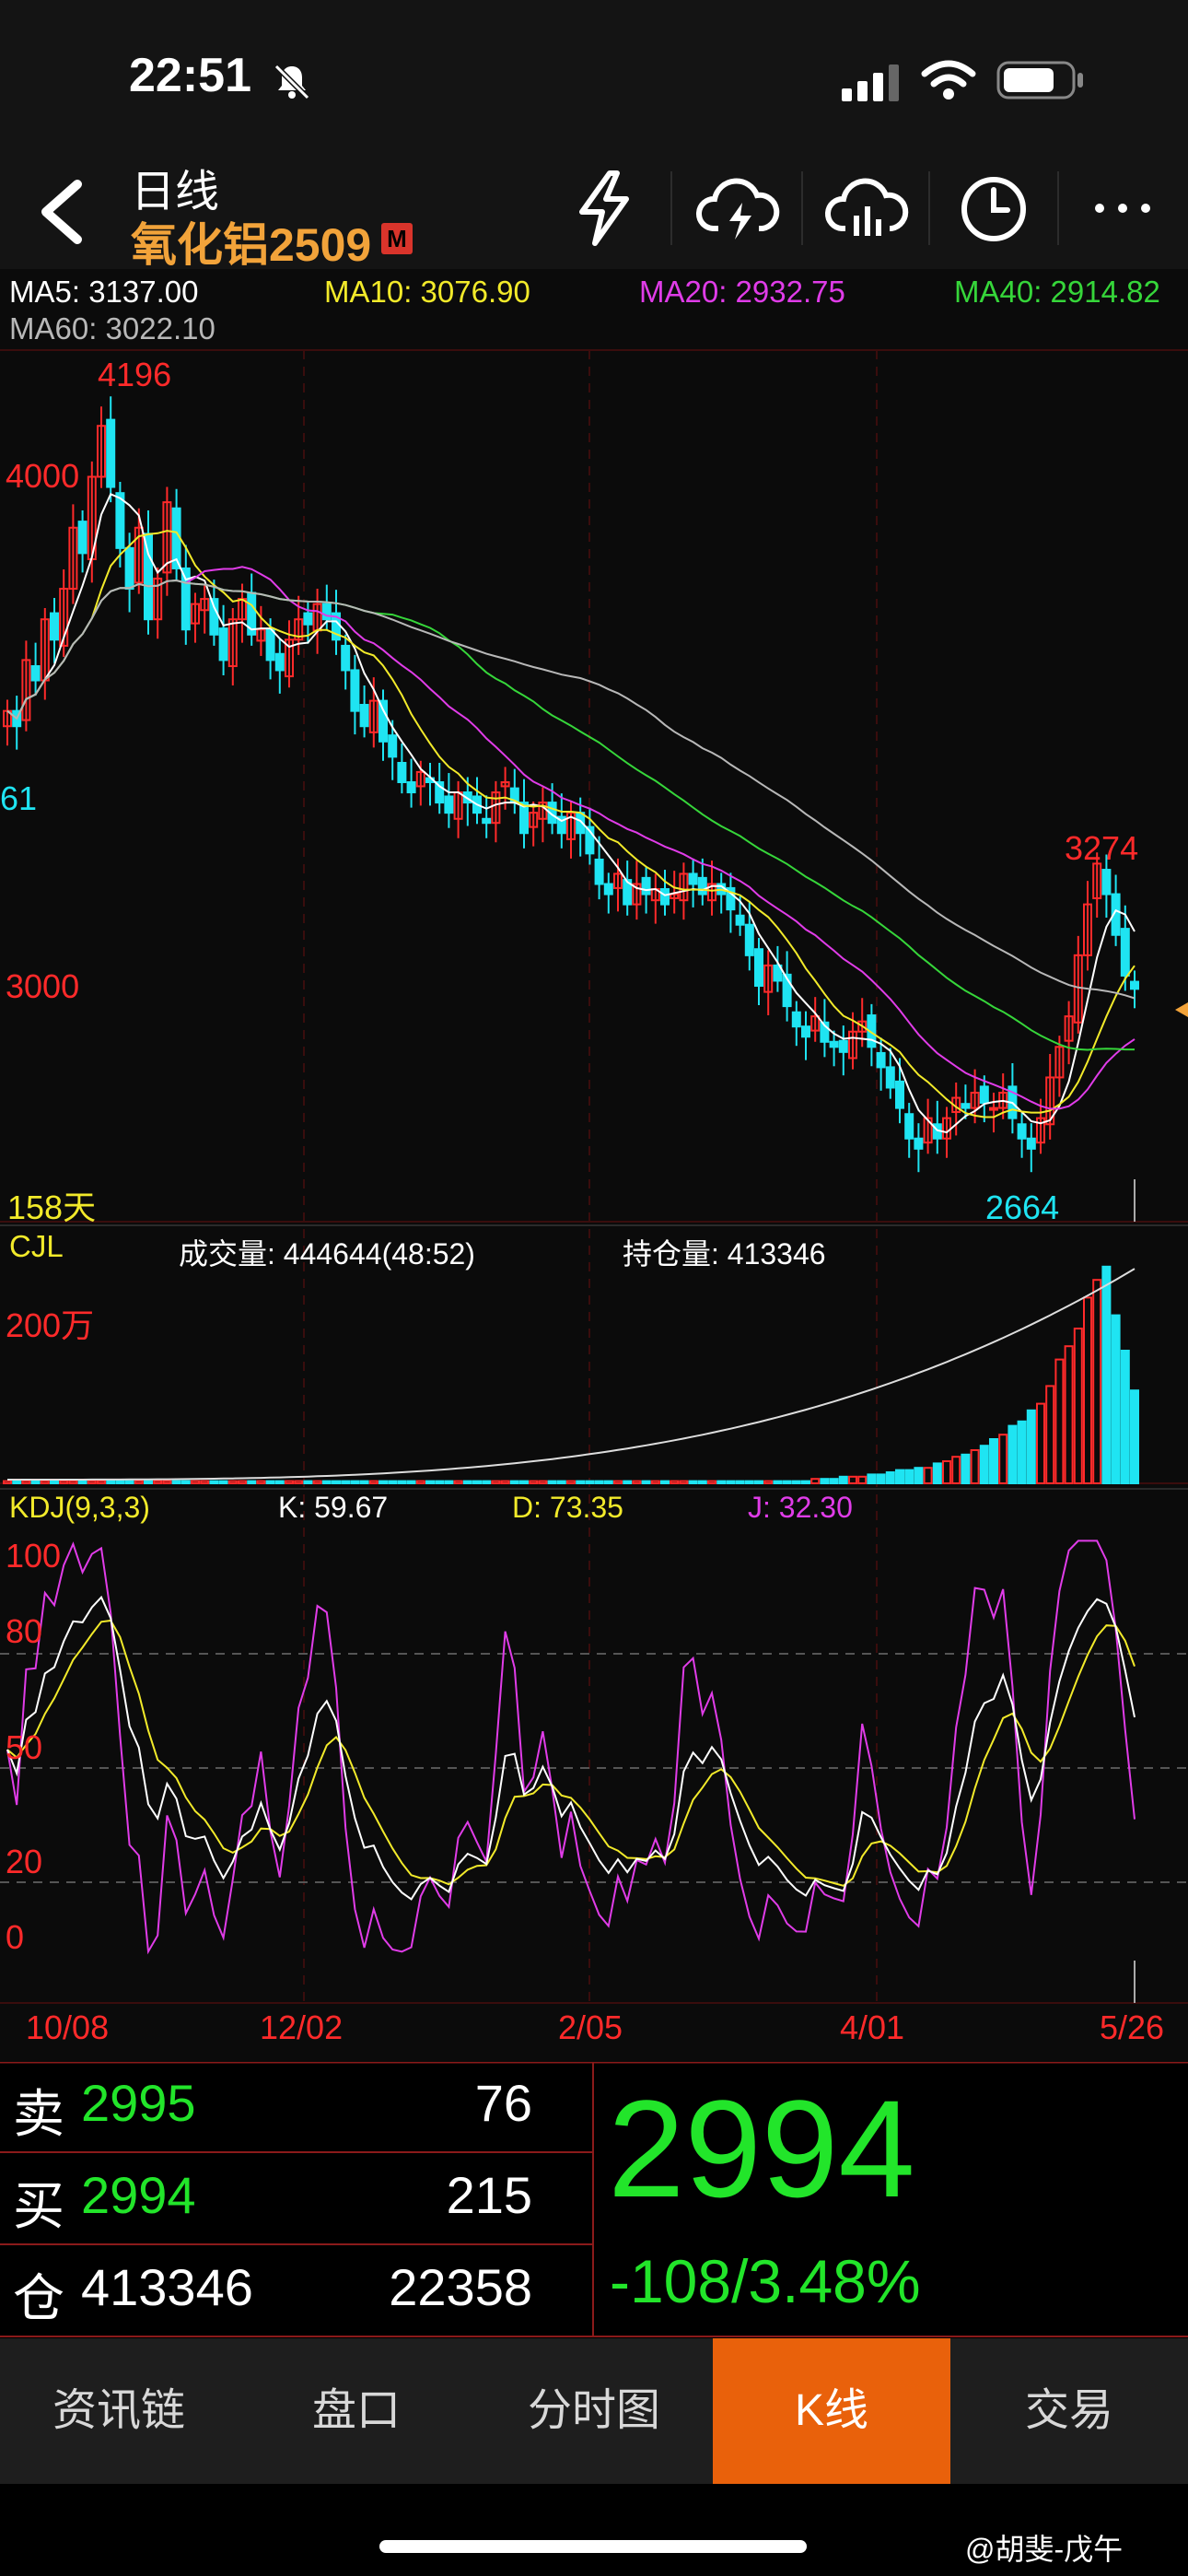 This screenshot has height=2576, width=1188. What do you see at coordinates (302, 2027) in the screenshot?
I see `date-label: 12/02` at bounding box center [302, 2027].